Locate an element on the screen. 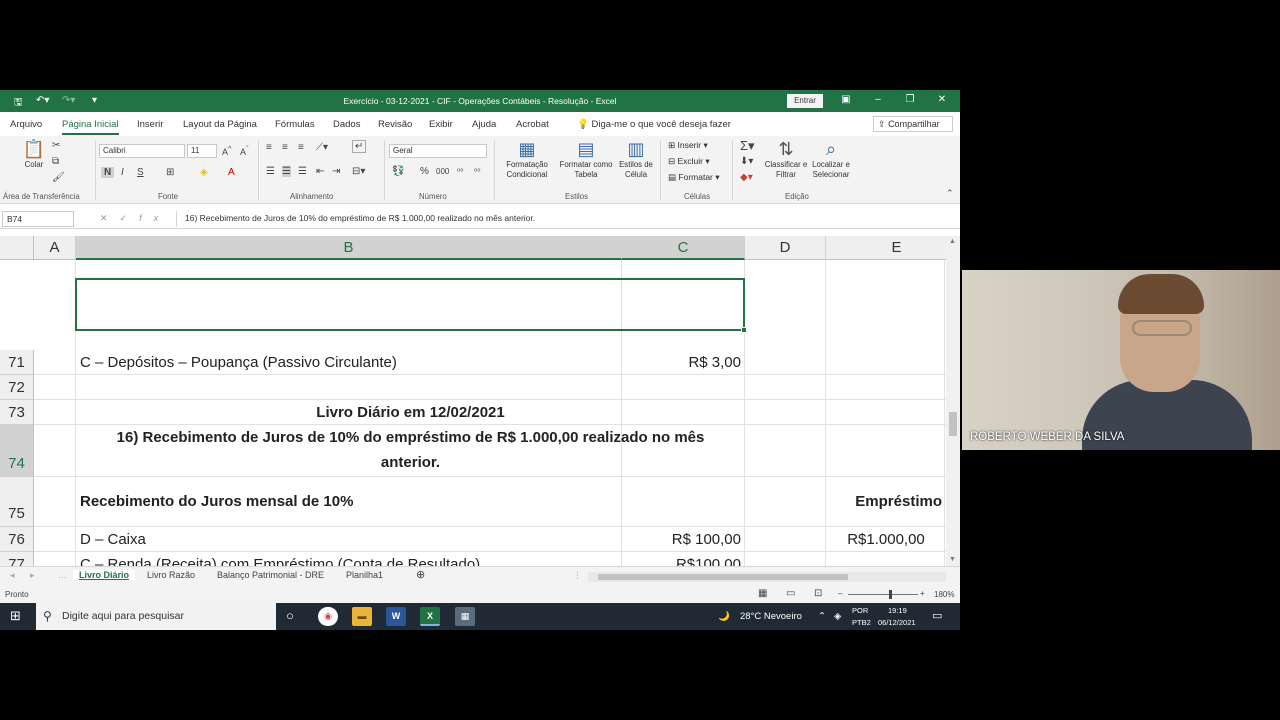 The image size is (1280, 720). percent-icon: % is located at coordinates (424, 171).